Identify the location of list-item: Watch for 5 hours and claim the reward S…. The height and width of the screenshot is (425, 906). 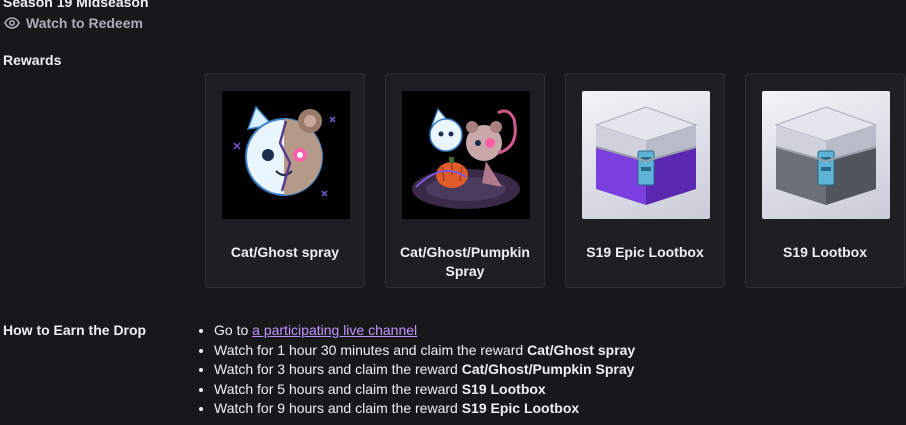
(424, 390).